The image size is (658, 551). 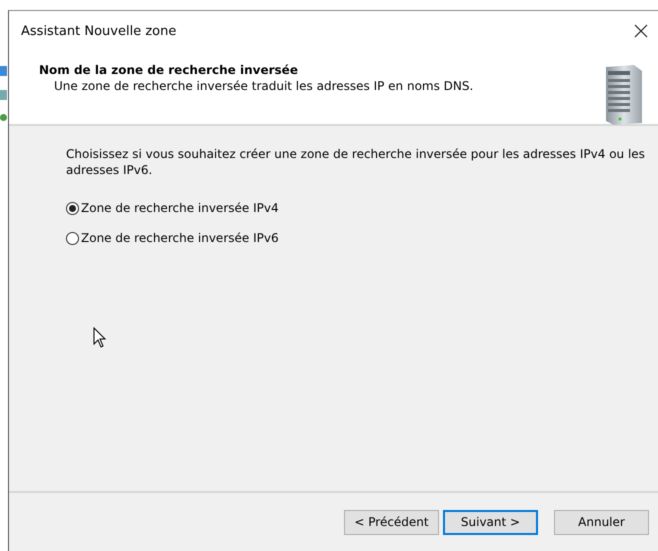 I want to click on instruction-text: Choisissez si vous souhaitez créer une zone de recherche inversée pour les adresses IPv4 ou les adresses IPv6., so click(x=356, y=162).